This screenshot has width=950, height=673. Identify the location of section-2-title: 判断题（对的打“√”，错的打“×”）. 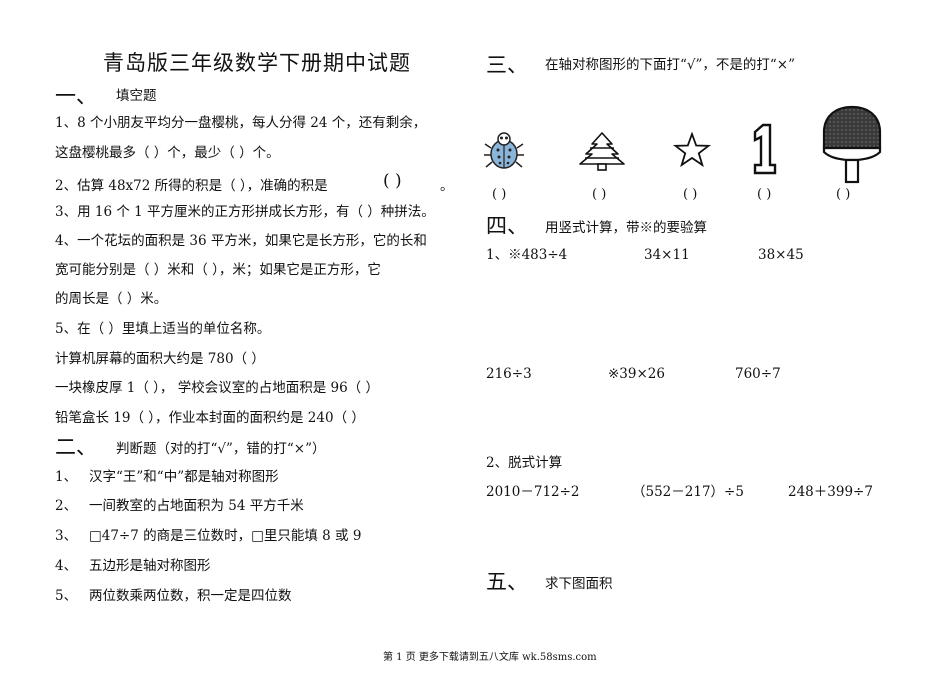
(221, 449).